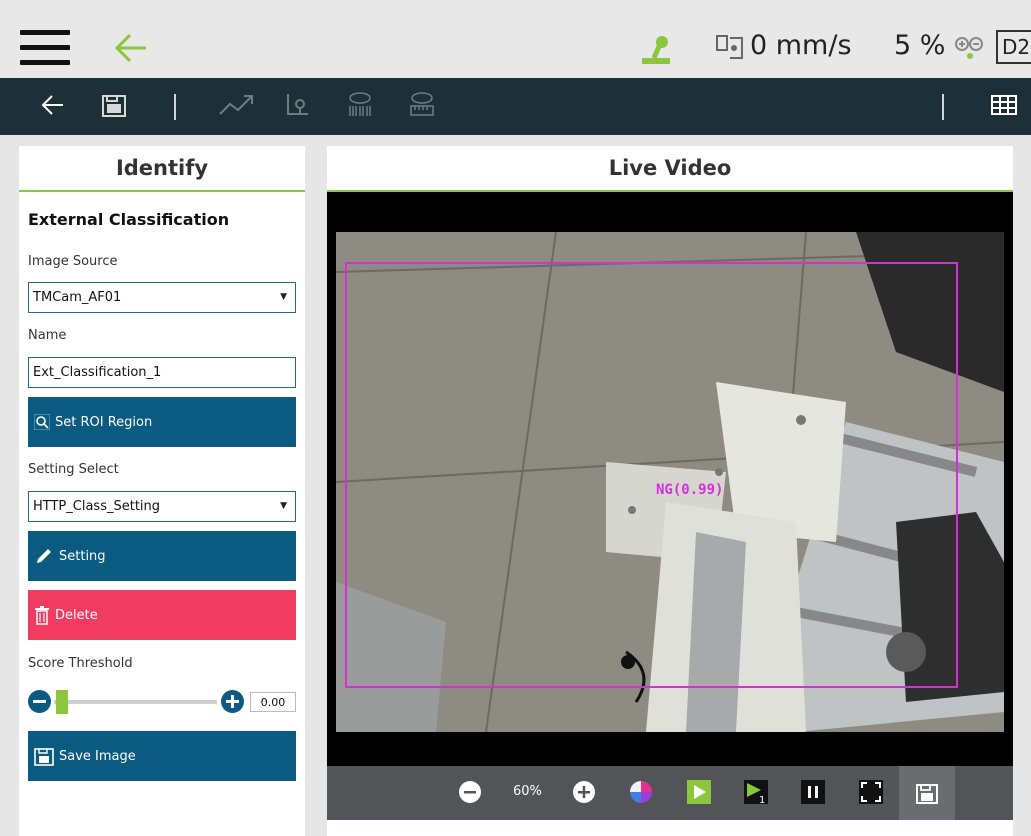 This screenshot has width=1031, height=836. What do you see at coordinates (162, 615) in the screenshot?
I see `delete-button: Delete` at bounding box center [162, 615].